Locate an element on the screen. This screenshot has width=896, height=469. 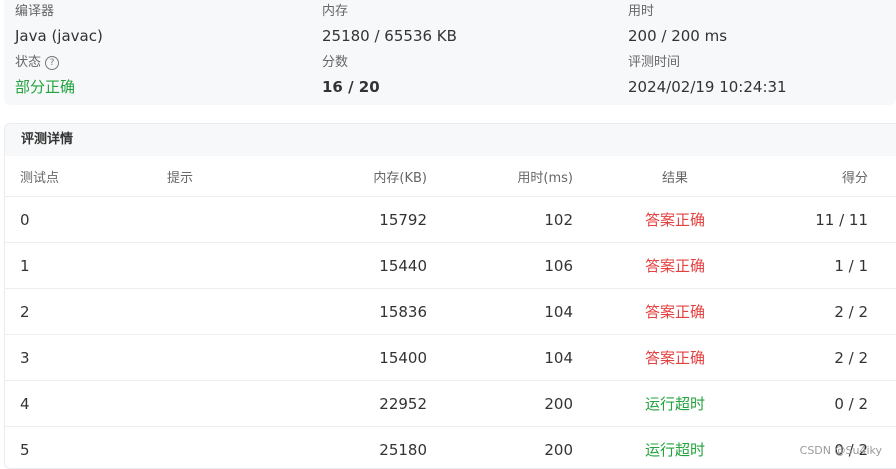
judge-time-field: 评测时间 2024/02/19 10:24:31 is located at coordinates (707, 75).